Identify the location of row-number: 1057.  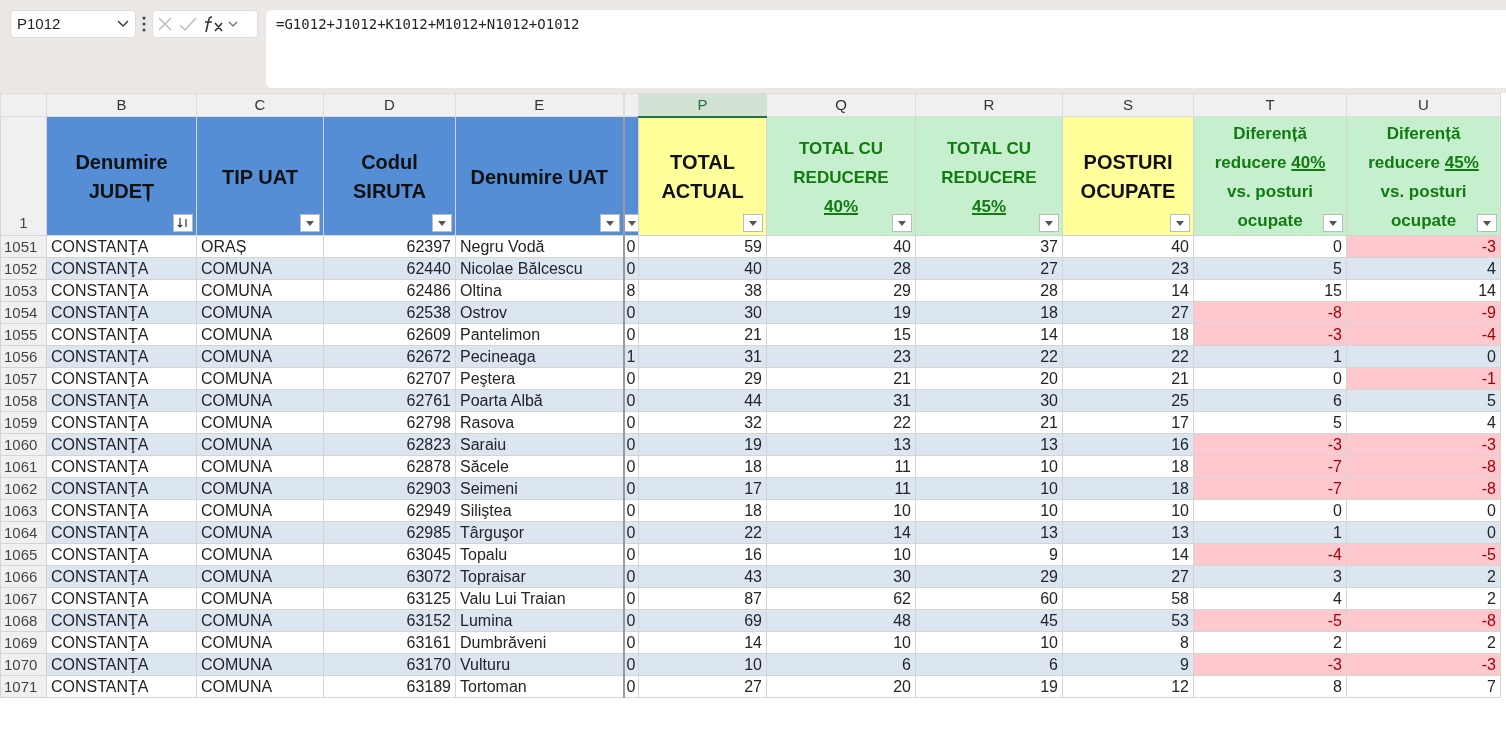
(23, 378).